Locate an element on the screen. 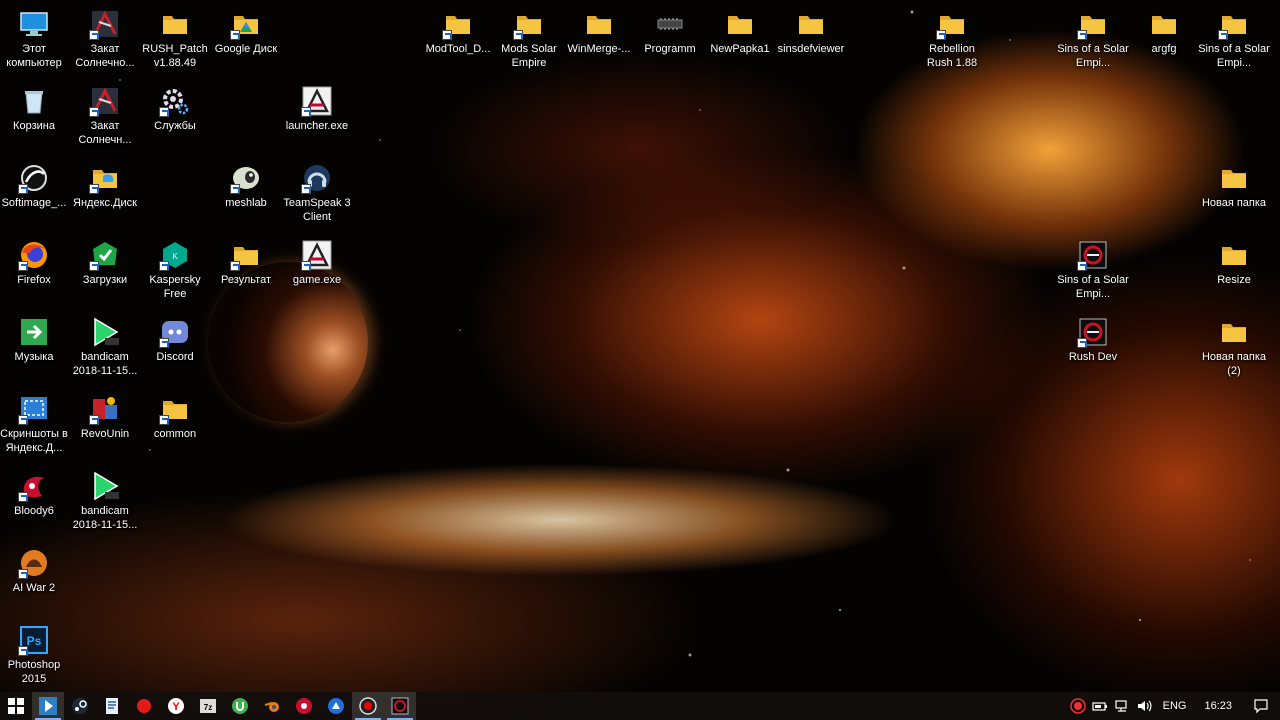 This screenshot has height=720, width=1280. taskbar-sins-game is located at coordinates (400, 706).